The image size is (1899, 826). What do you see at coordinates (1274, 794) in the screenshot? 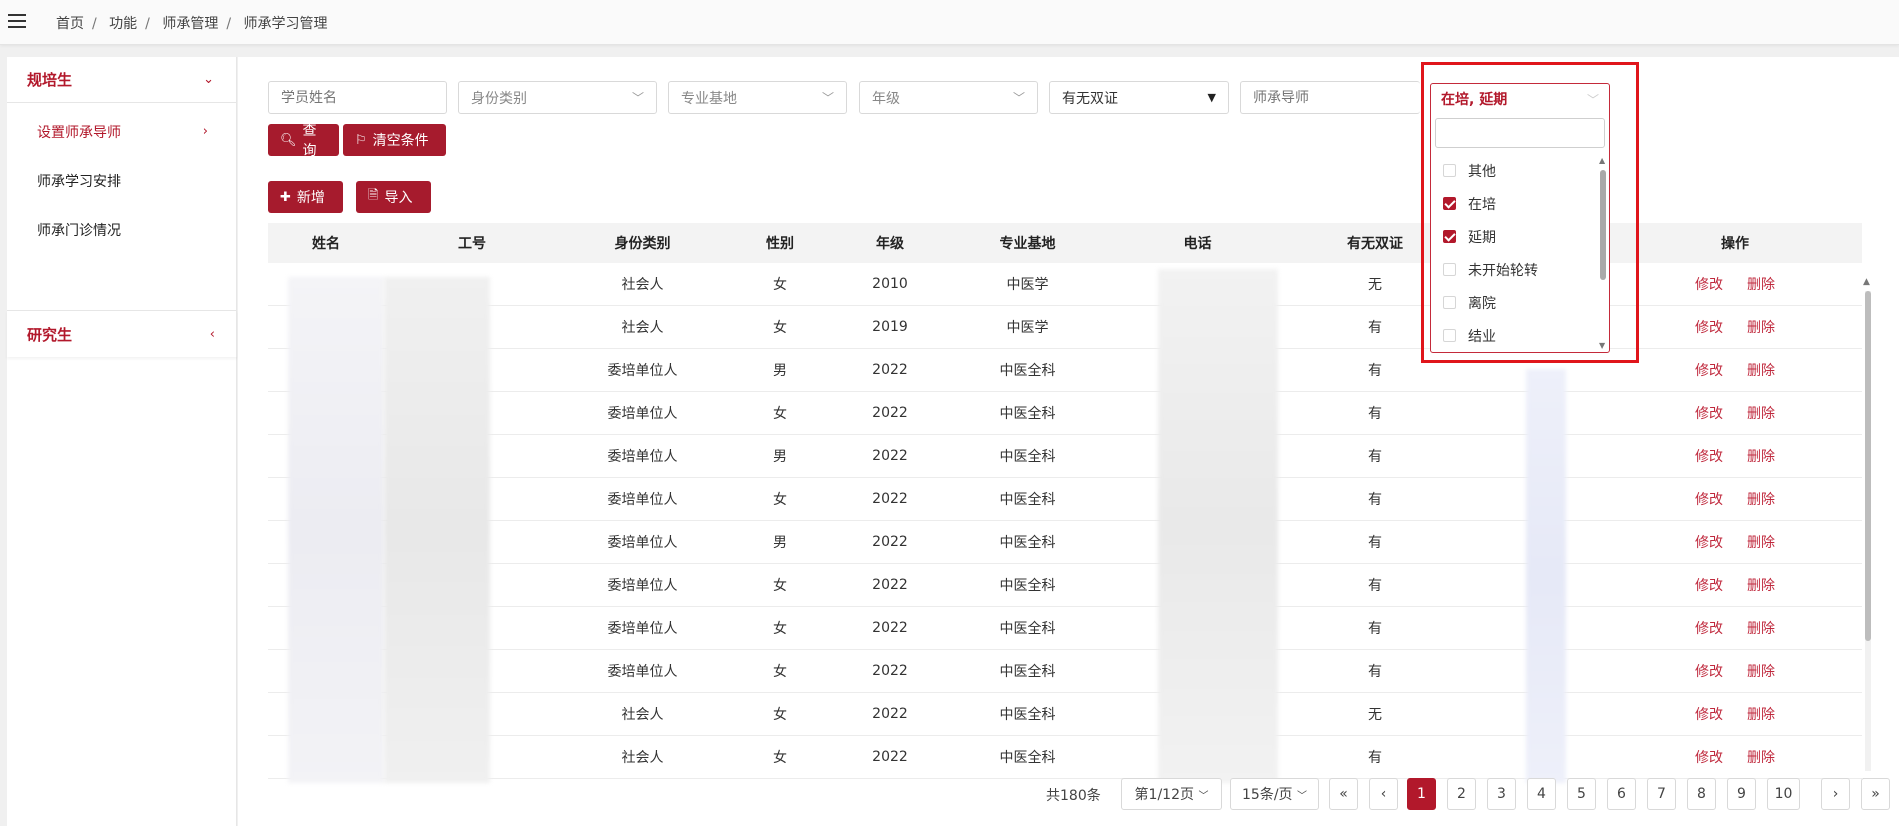
I see `page-size-select: 15条/页 ﹀` at bounding box center [1274, 794].